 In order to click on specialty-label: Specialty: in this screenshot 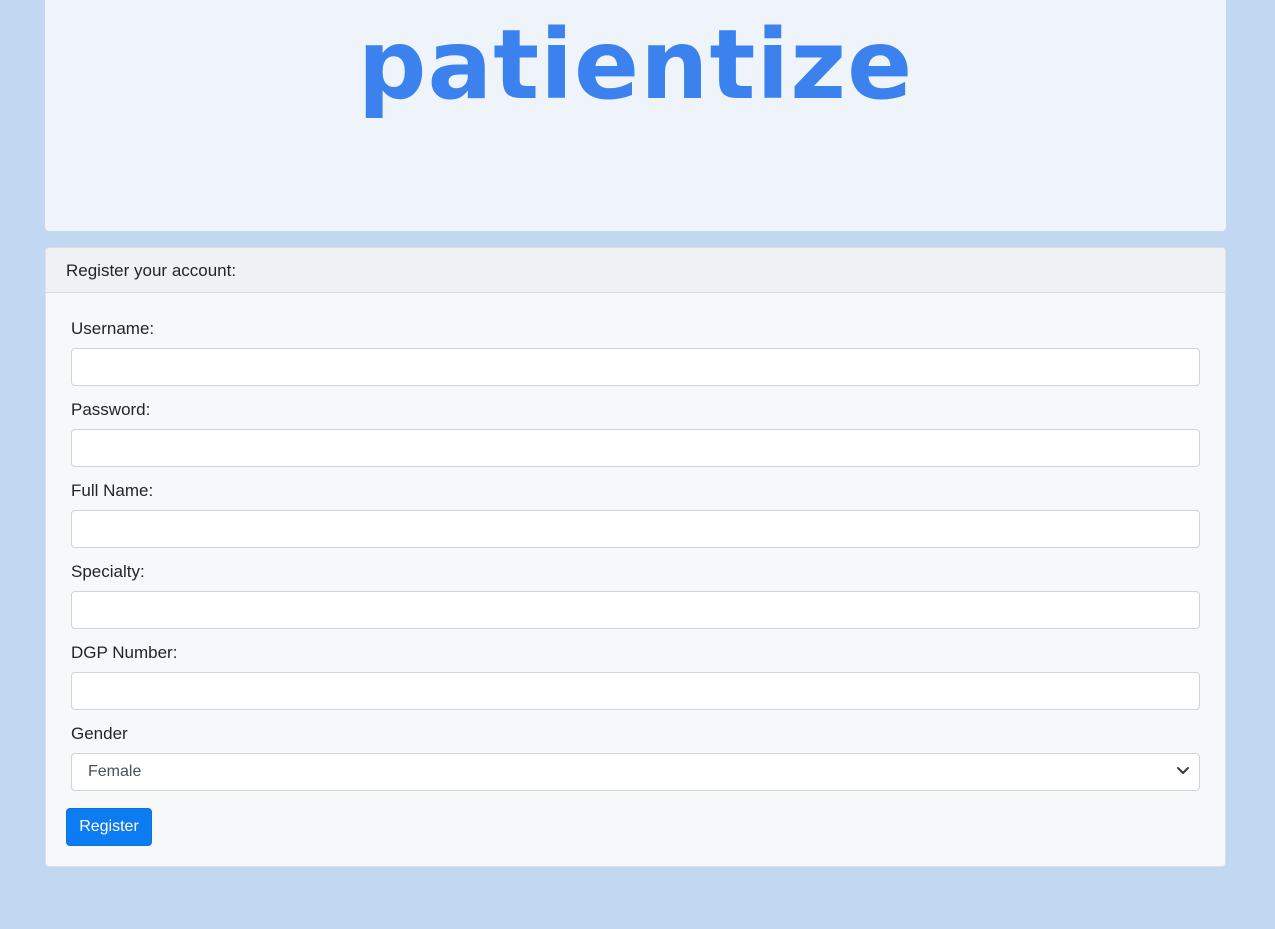, I will do `click(108, 571)`.